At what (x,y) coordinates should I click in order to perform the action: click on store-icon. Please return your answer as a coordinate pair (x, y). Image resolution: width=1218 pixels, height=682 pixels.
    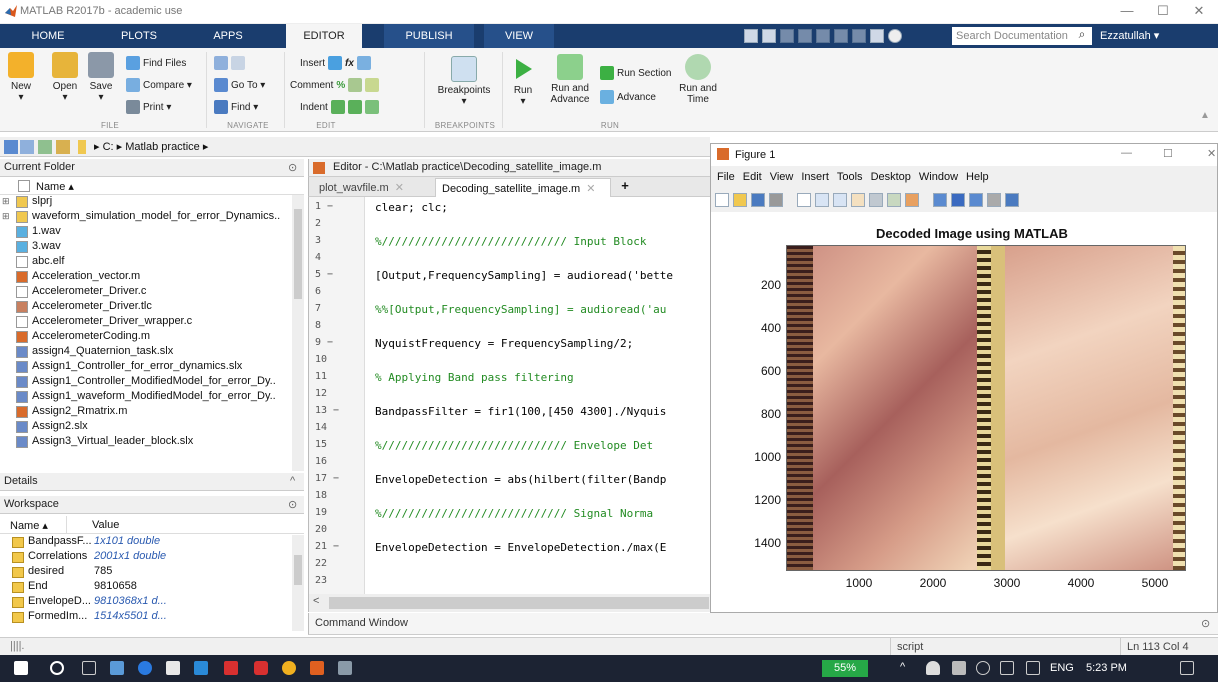
    Looking at the image, I should click on (173, 668).